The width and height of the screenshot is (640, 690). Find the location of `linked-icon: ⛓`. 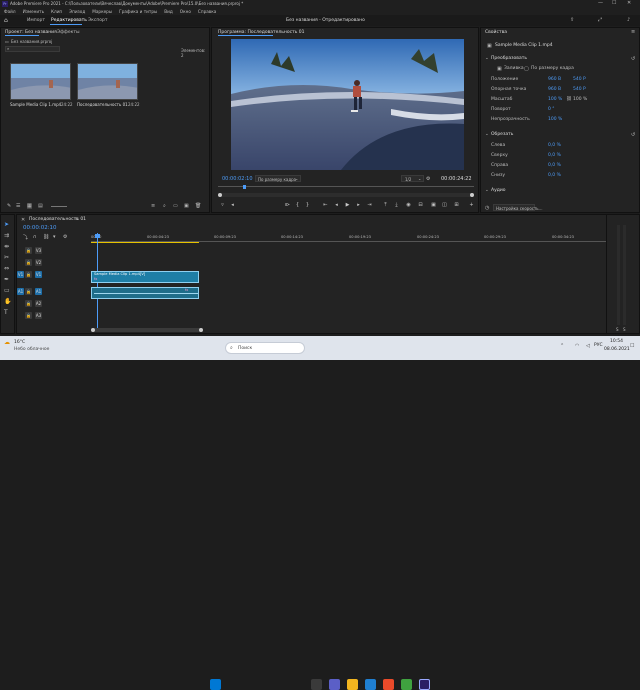

linked-icon: ⛓ is located at coordinates (46, 237).